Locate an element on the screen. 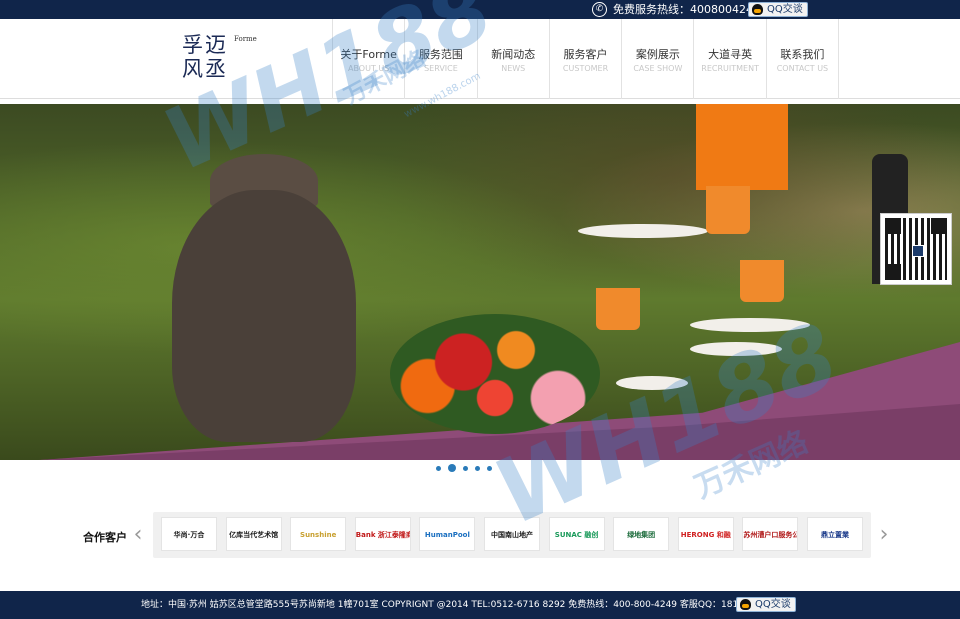 The height and width of the screenshot is (619, 960). partner-logo: HERONG 和融 is located at coordinates (705, 534).